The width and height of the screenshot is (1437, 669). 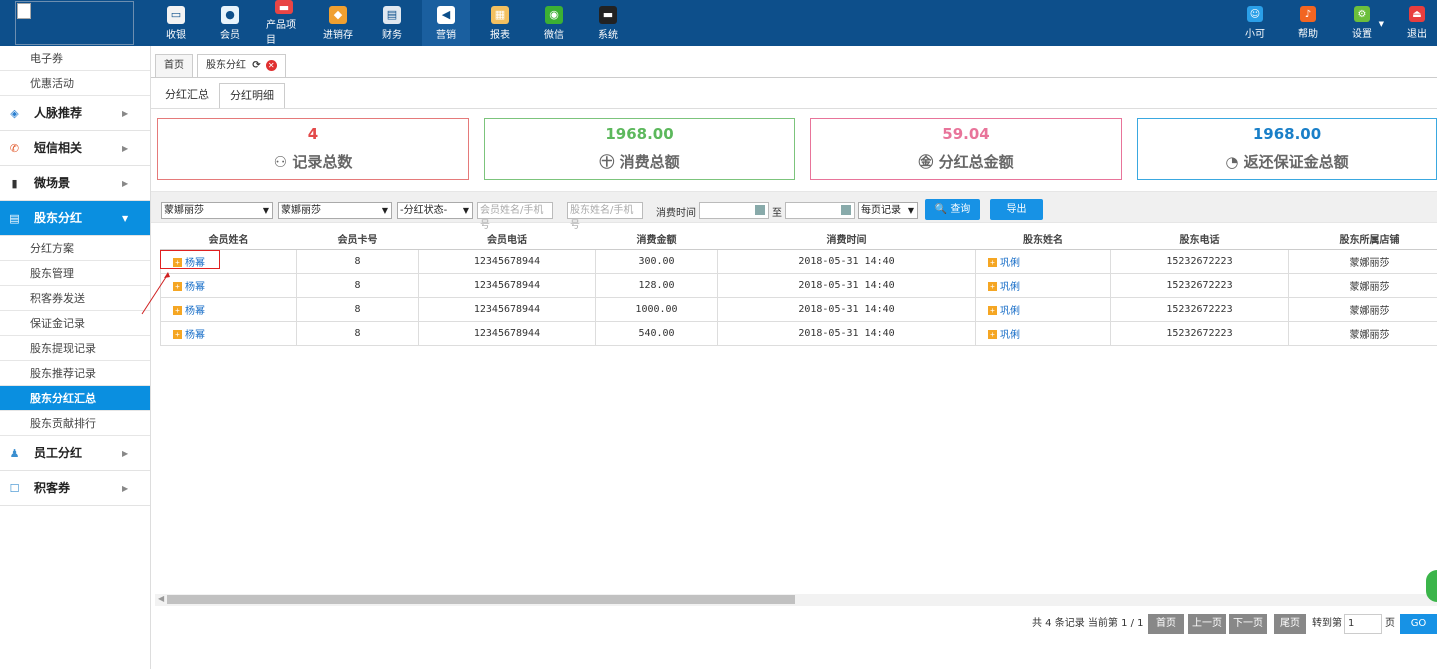 I want to click on nav-item-5: ◀ 营销, so click(x=446, y=23).